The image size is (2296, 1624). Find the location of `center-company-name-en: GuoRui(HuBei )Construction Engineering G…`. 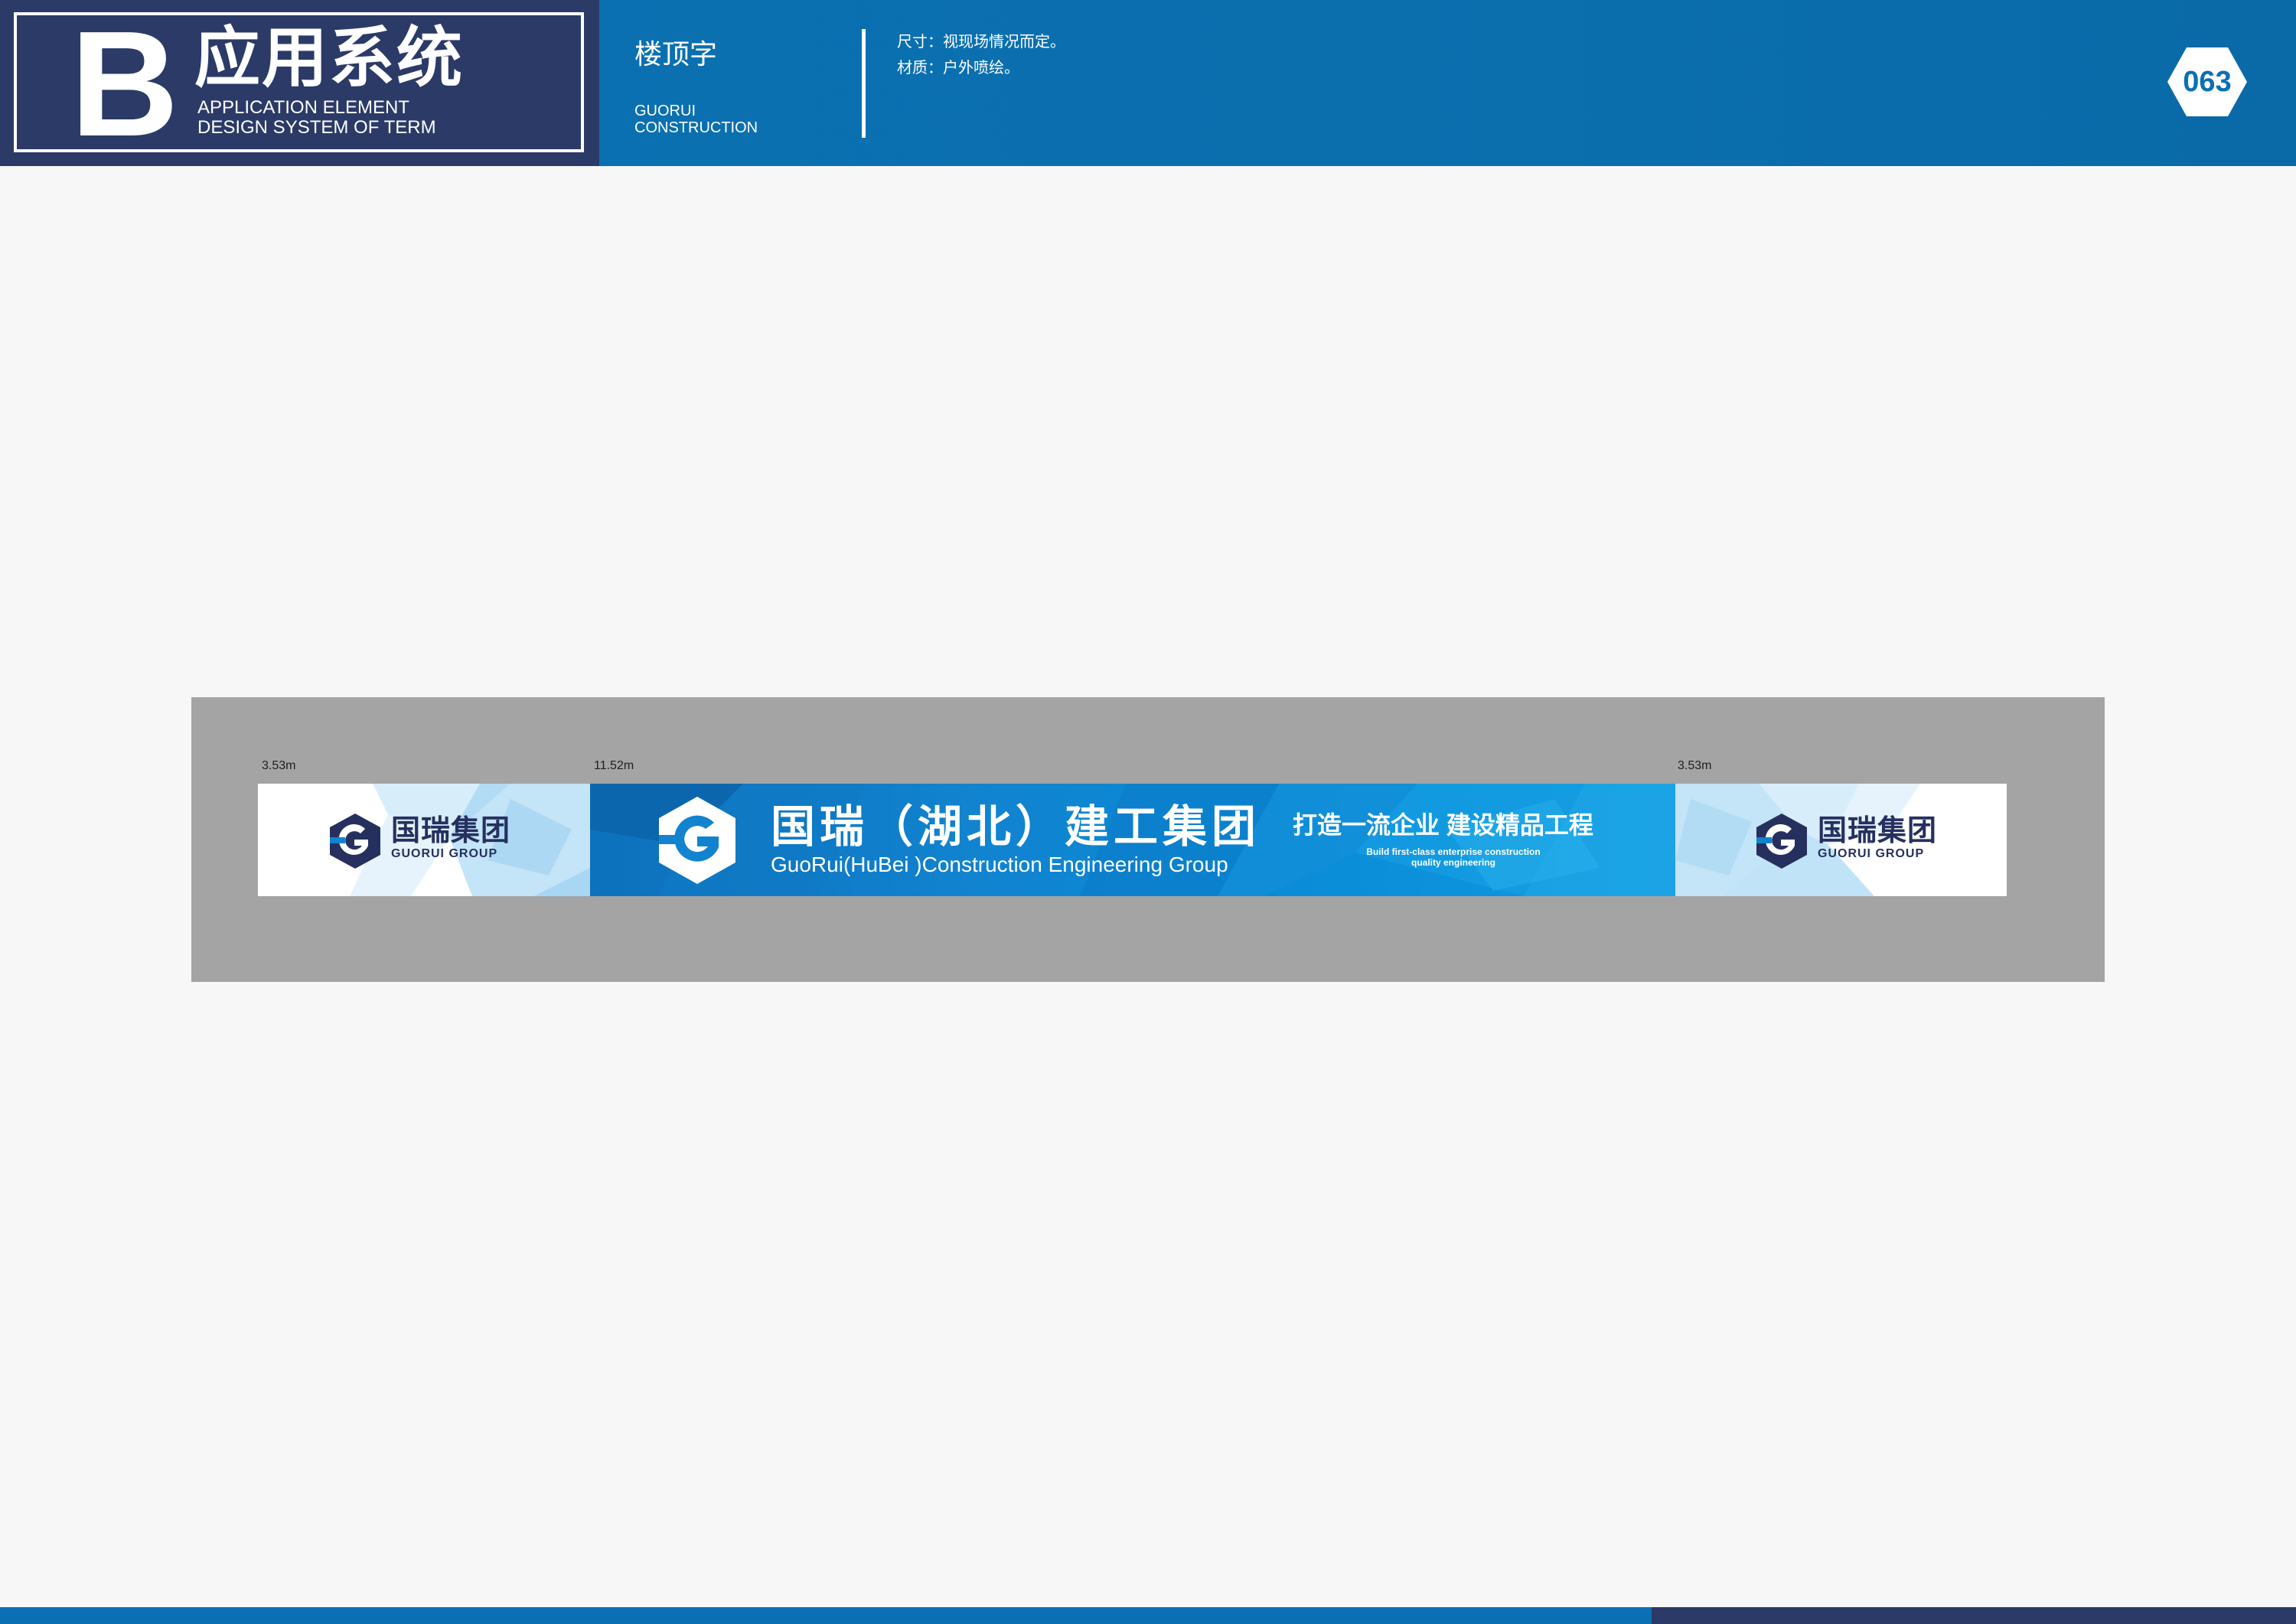

center-company-name-en: GuoRui(HuBei )Construction Engineering G… is located at coordinates (999, 865).